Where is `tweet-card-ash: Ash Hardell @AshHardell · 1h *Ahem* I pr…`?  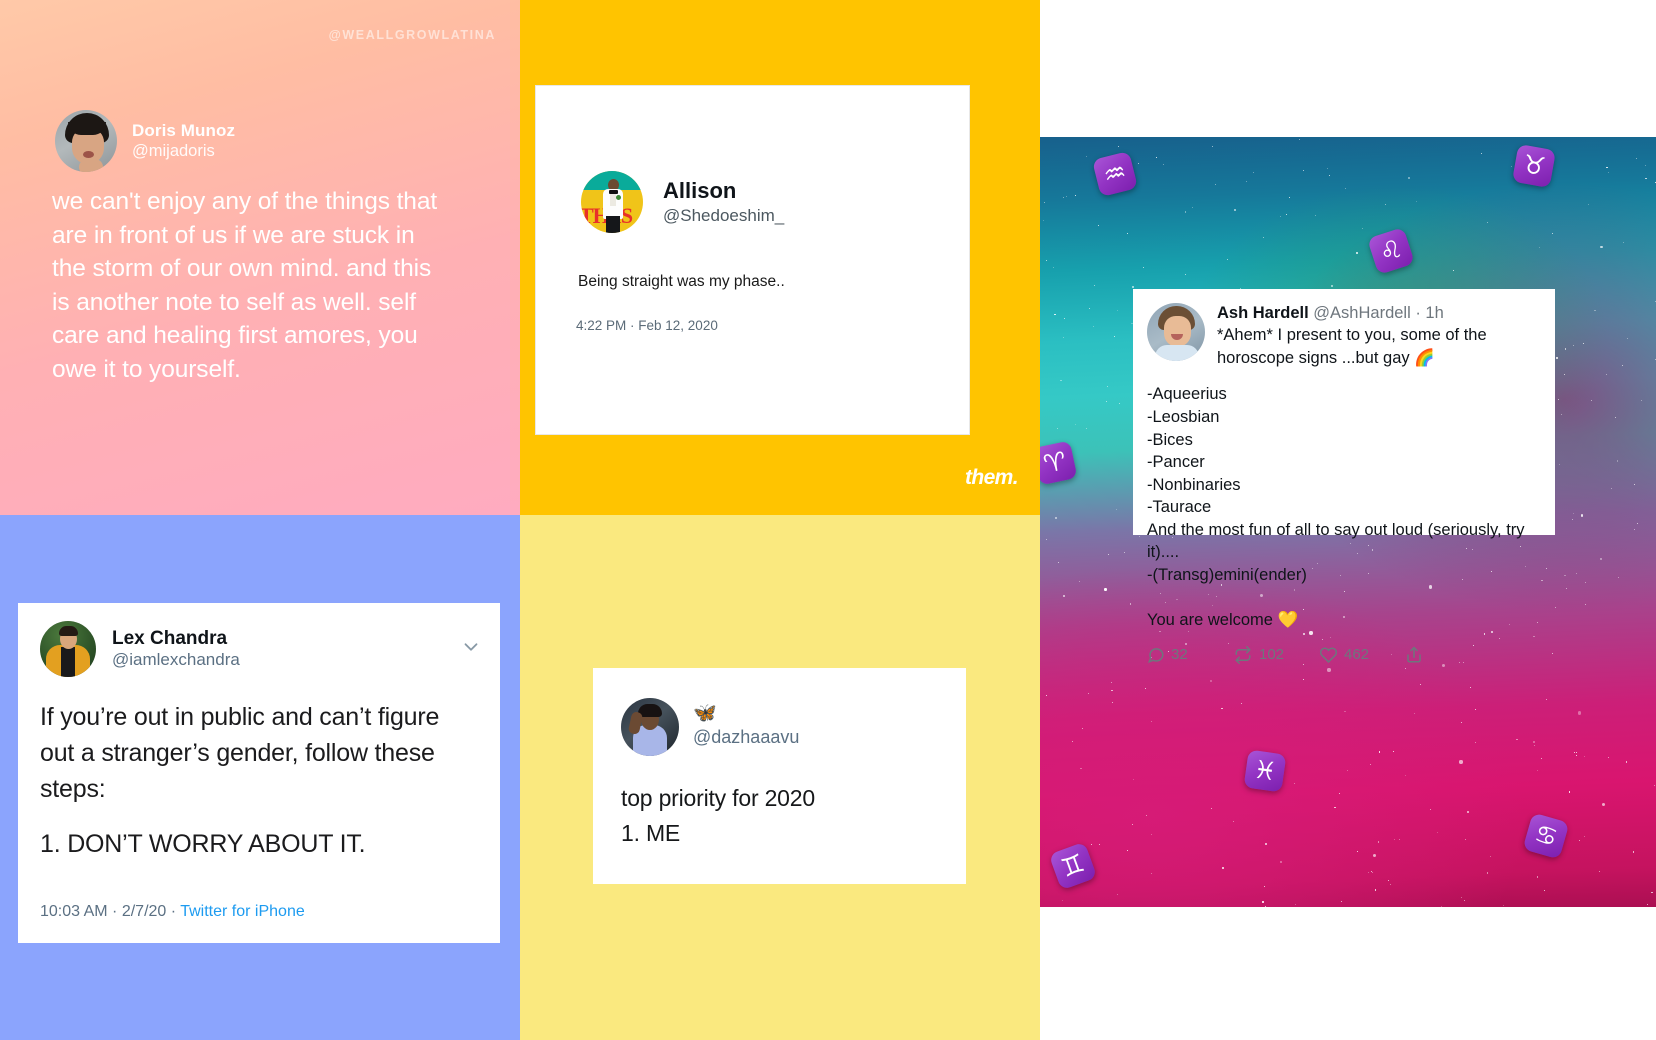 tweet-card-ash: Ash Hardell @AshHardell · 1h *Ahem* I pr… is located at coordinates (1344, 476).